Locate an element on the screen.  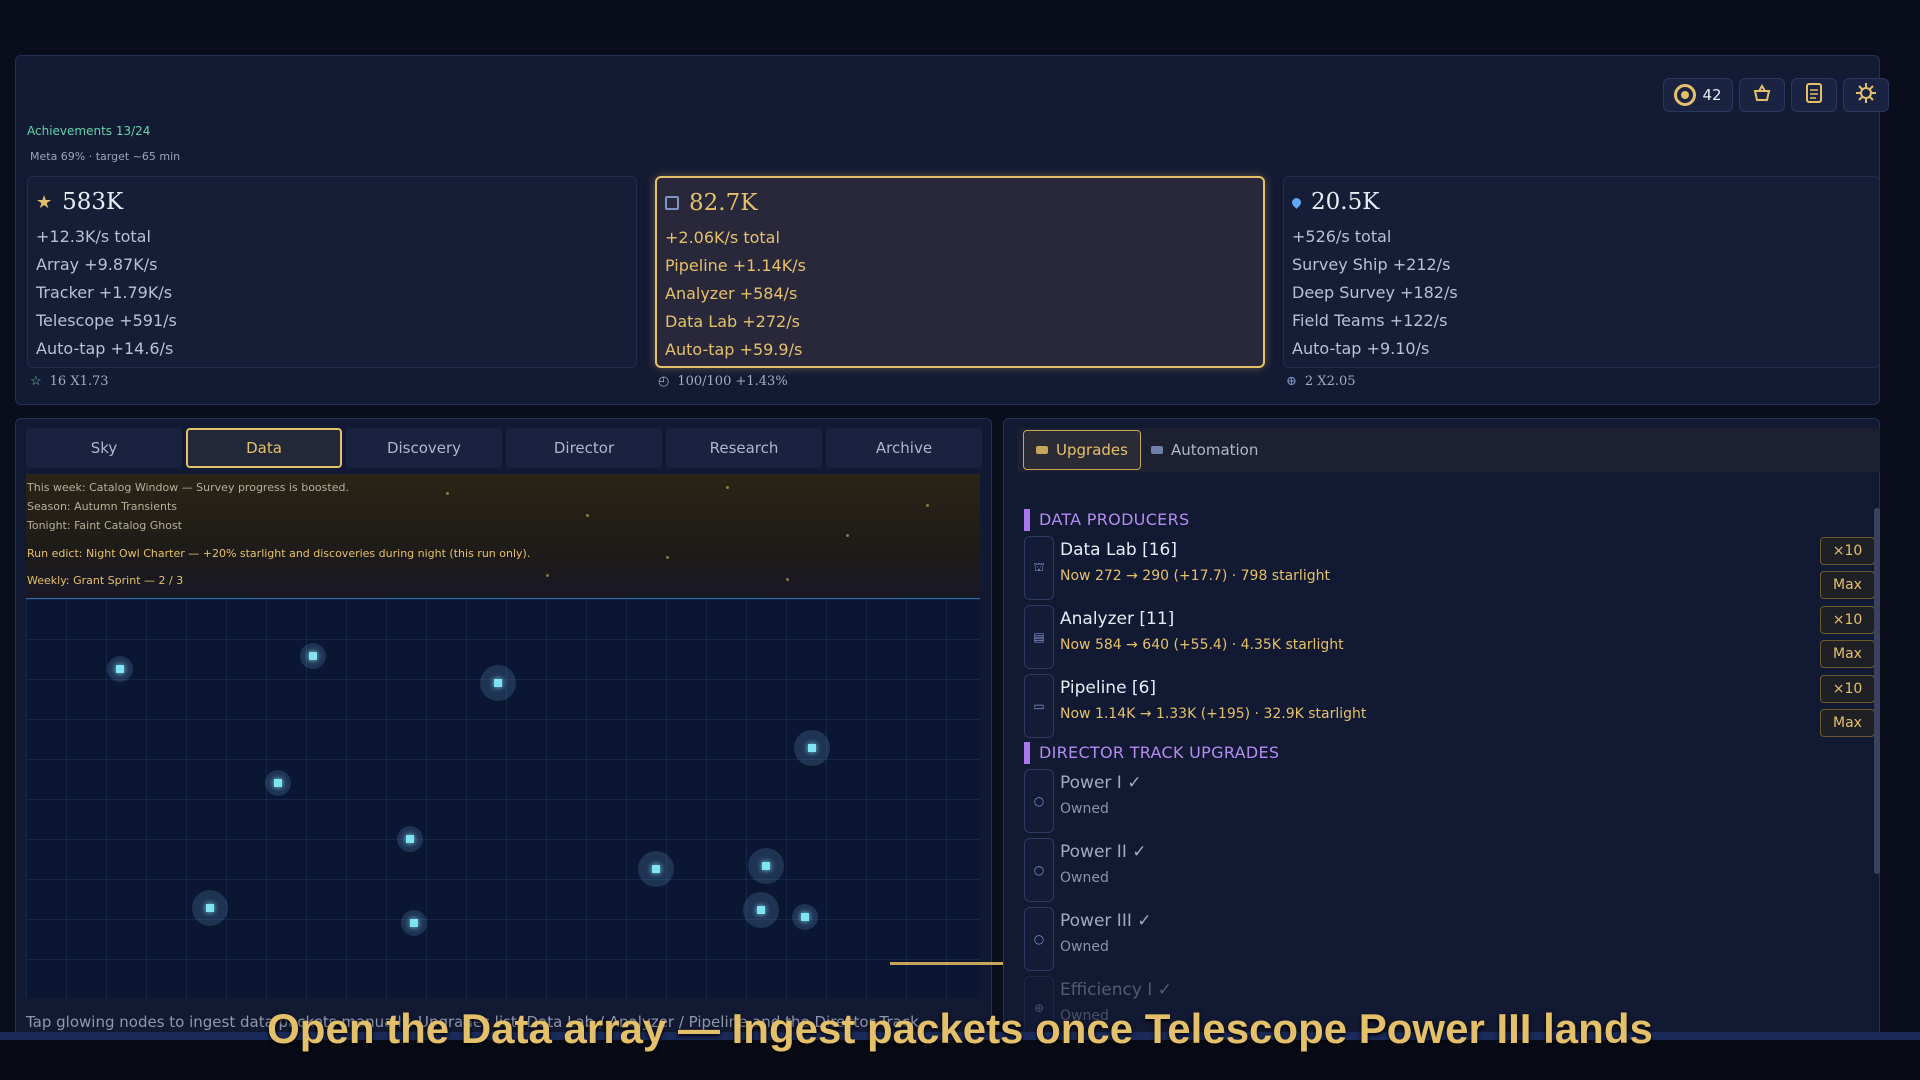
card-row: Deep Survey +182/s is located at coordinates (1375, 292).